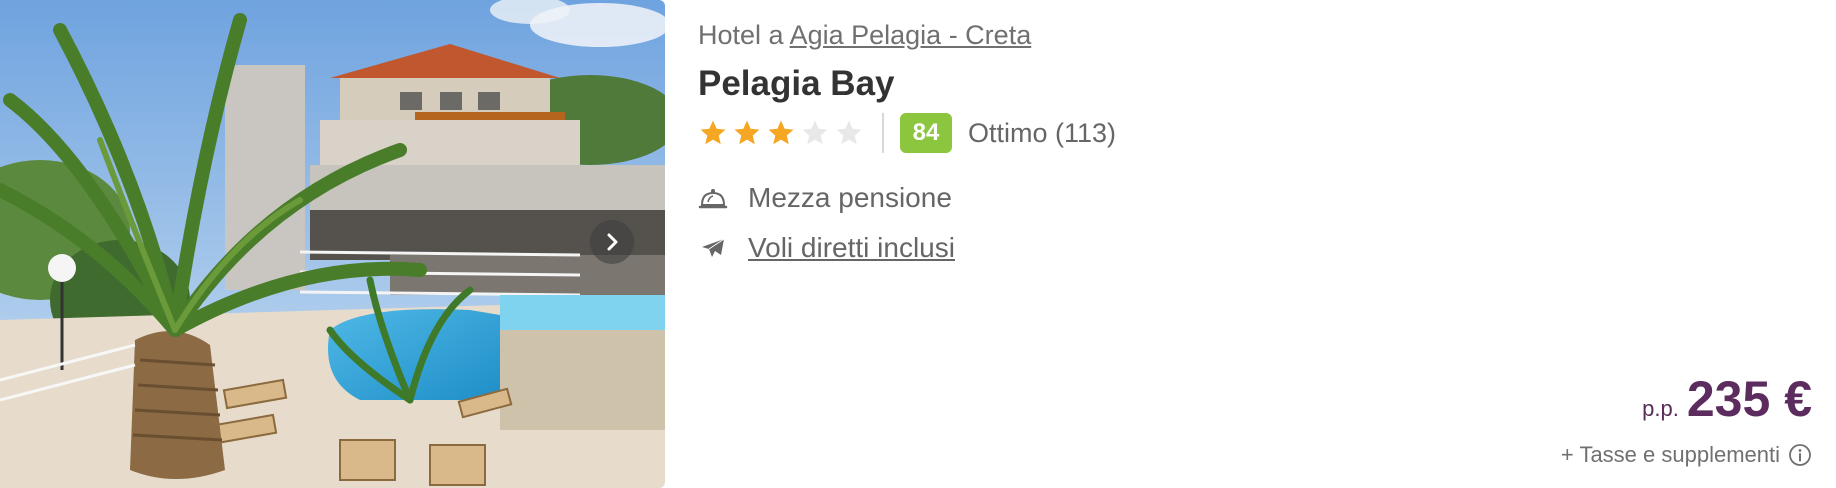 This screenshot has width=1836, height=488. I want to click on hotel-name: Pelagia Bay, so click(796, 84).